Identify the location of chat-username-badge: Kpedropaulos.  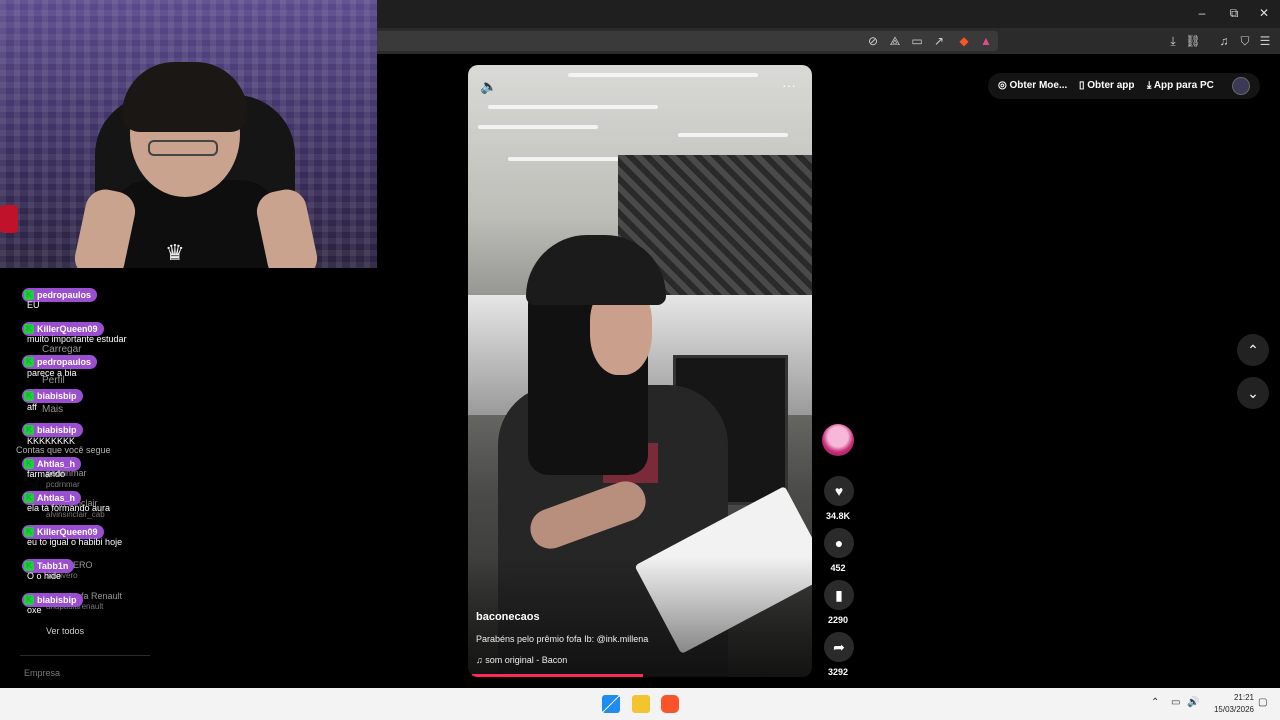
(60, 360).